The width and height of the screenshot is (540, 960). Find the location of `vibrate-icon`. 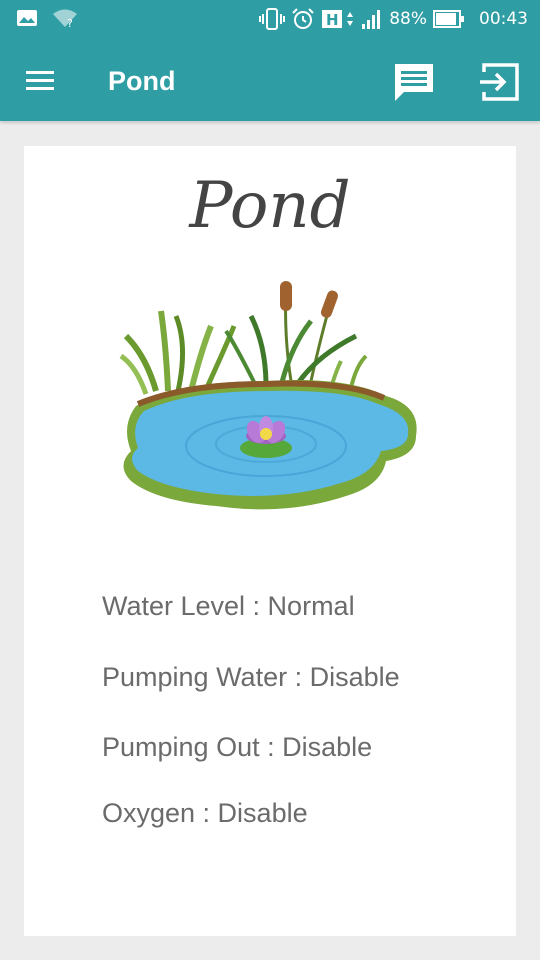

vibrate-icon is located at coordinates (272, 19).